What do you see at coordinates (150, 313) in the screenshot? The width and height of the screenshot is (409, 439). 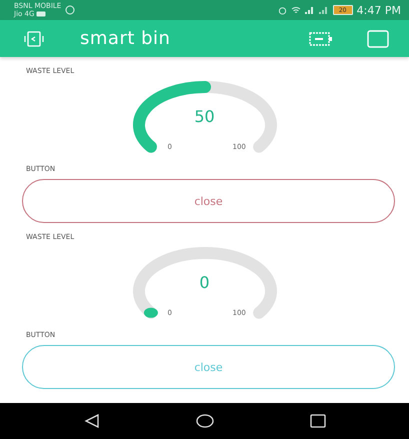 I see `gauge-fill` at bounding box center [150, 313].